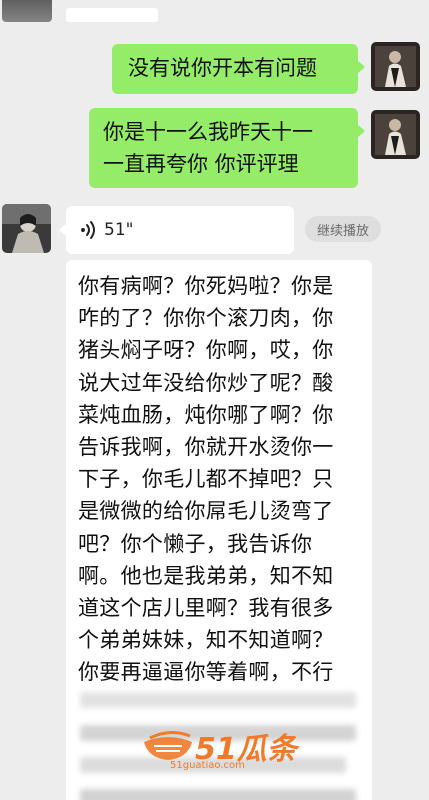  I want to click on voice-message-bubble: 51", so click(176, 230).